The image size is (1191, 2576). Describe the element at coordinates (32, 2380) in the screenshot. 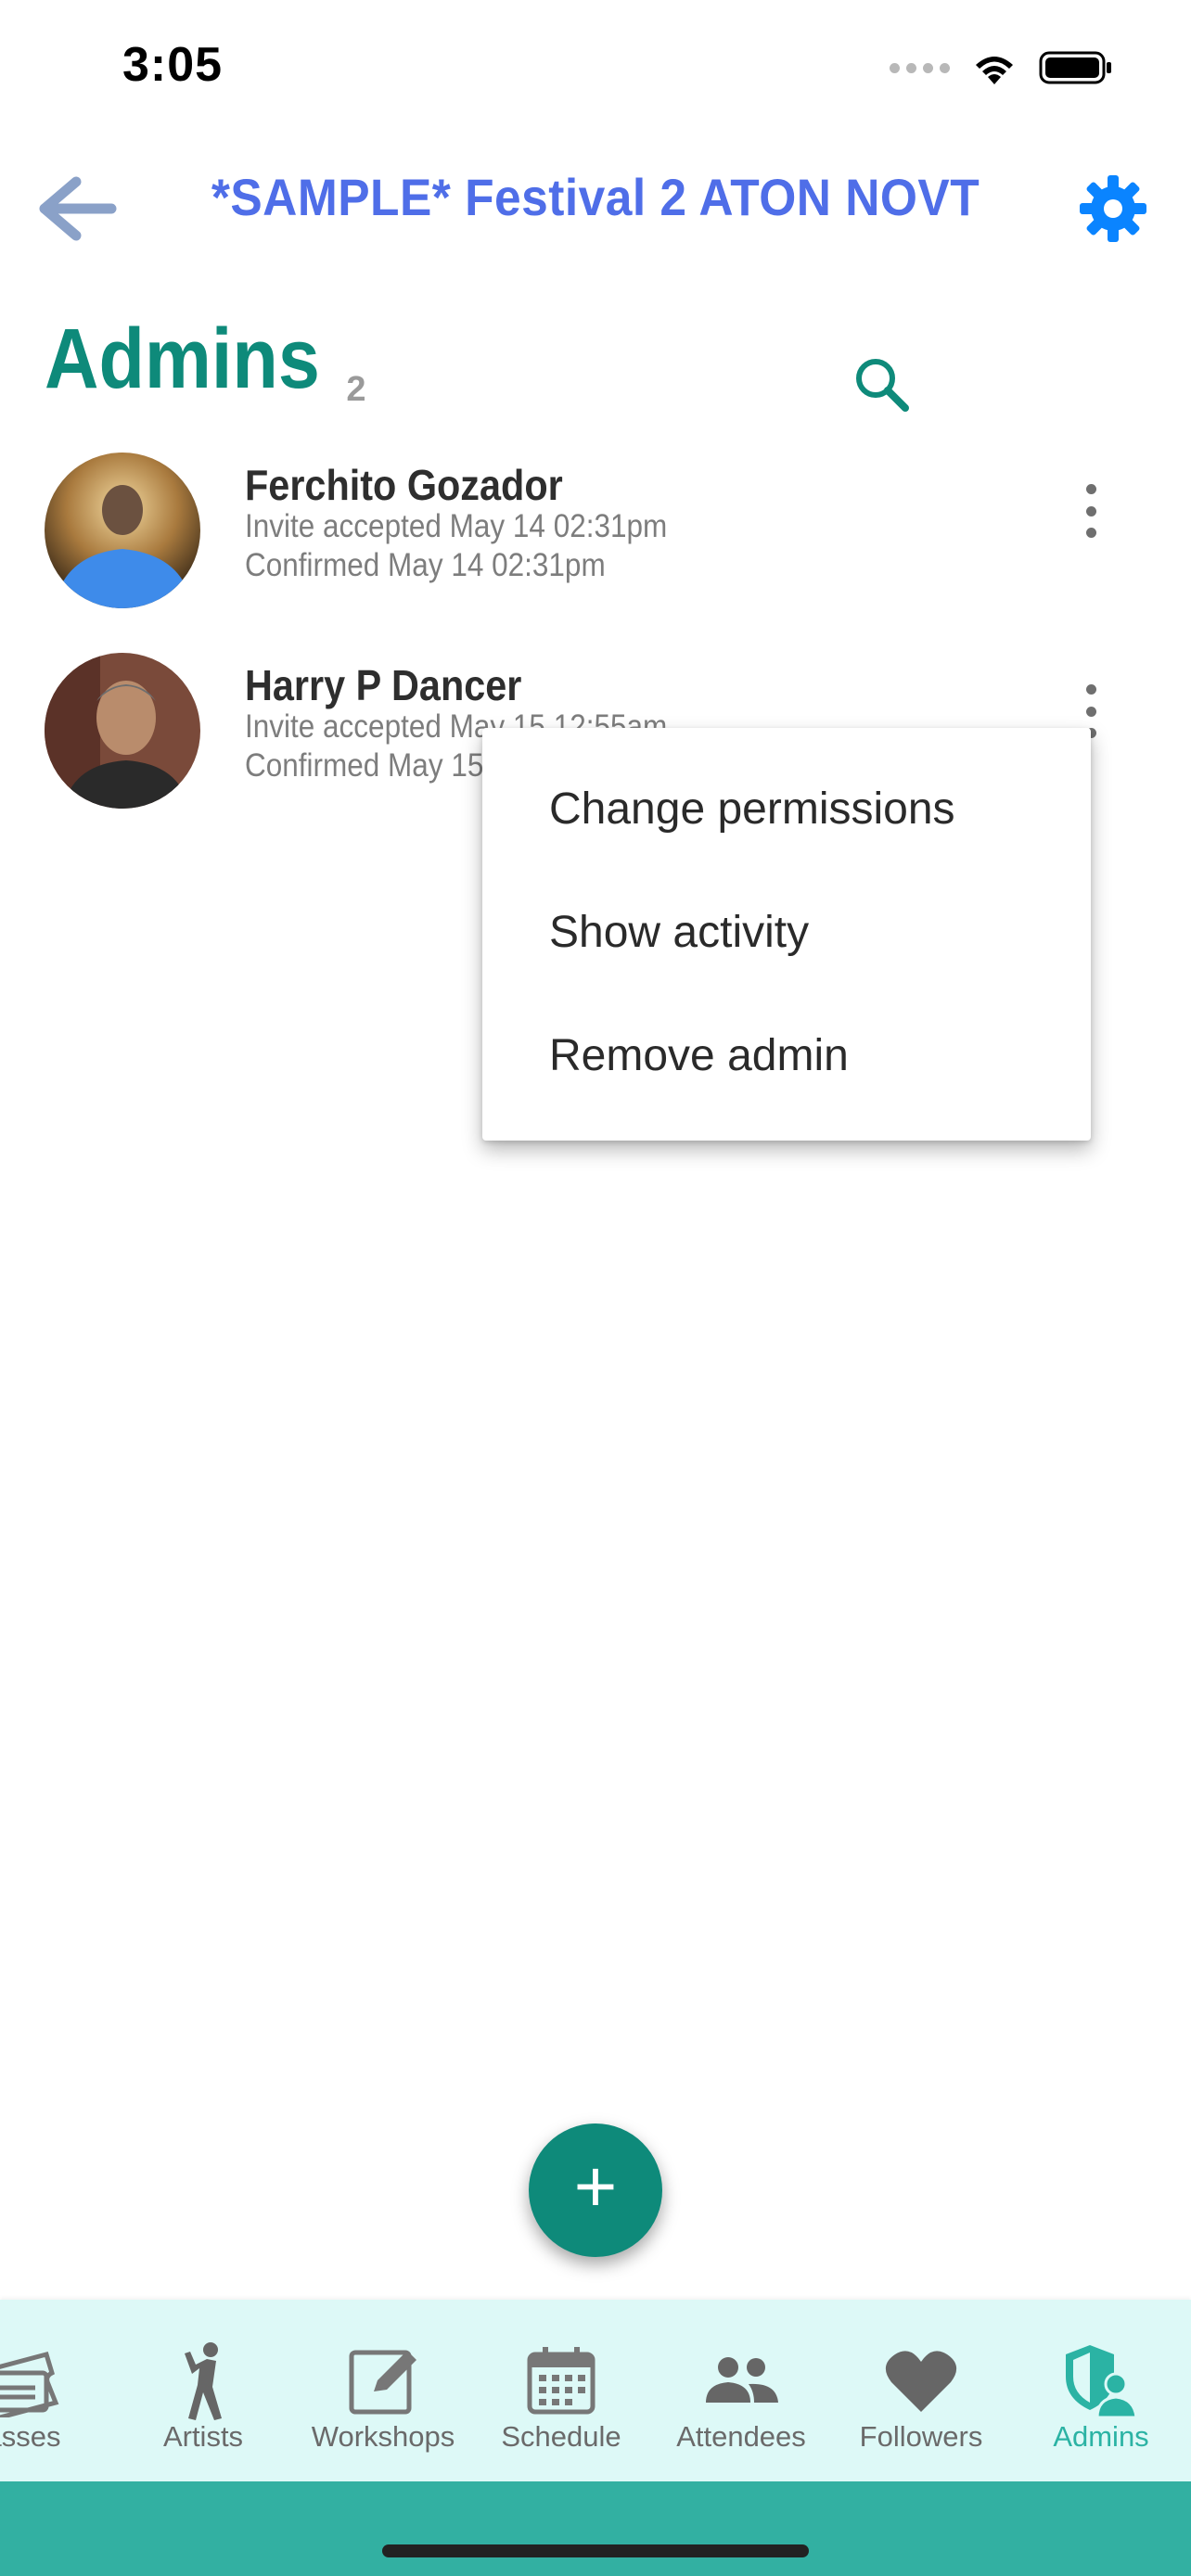

I see `tickets-icon` at that location.